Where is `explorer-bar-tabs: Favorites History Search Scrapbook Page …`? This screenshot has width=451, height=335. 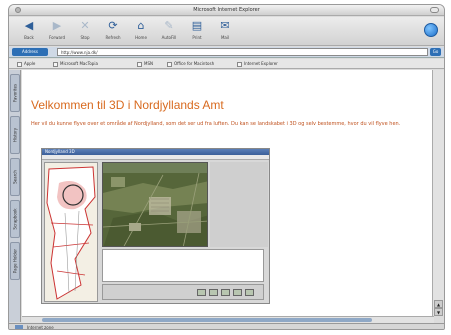
explorer-bar-tabs: Favorites History Search Scrapbook Page … is located at coordinates (15, 196).